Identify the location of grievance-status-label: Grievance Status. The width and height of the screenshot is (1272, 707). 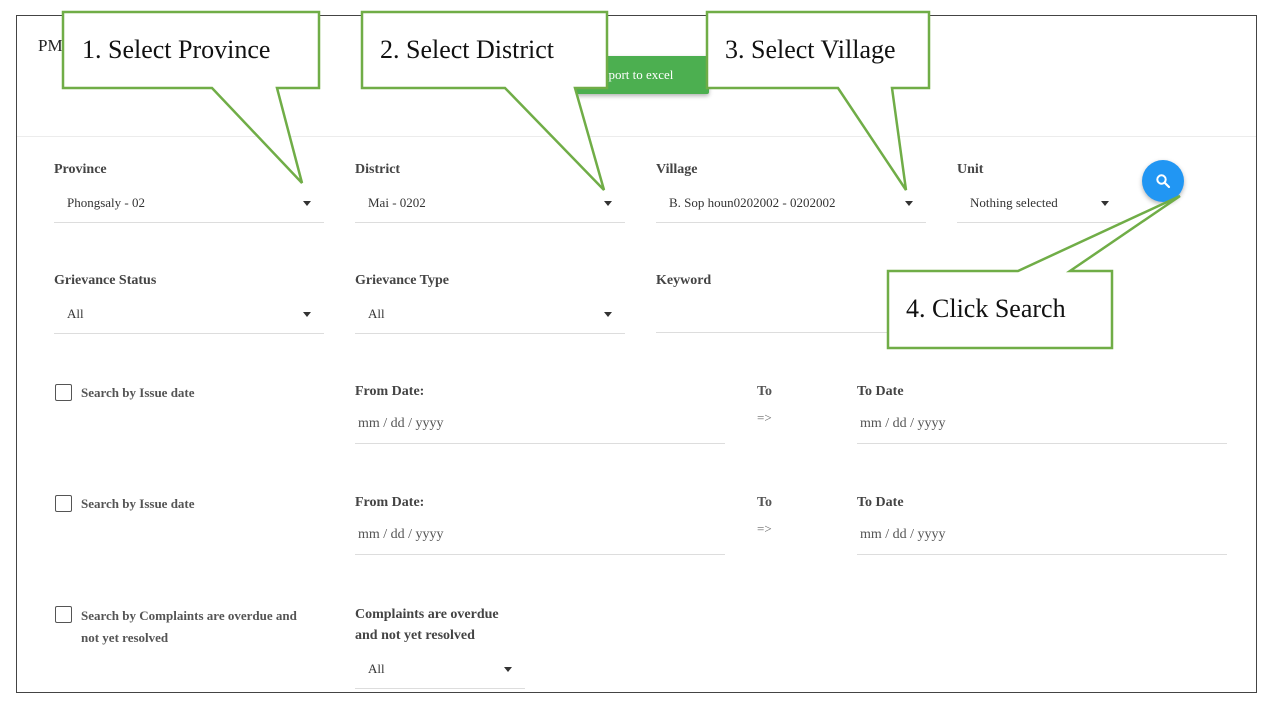
(105, 280).